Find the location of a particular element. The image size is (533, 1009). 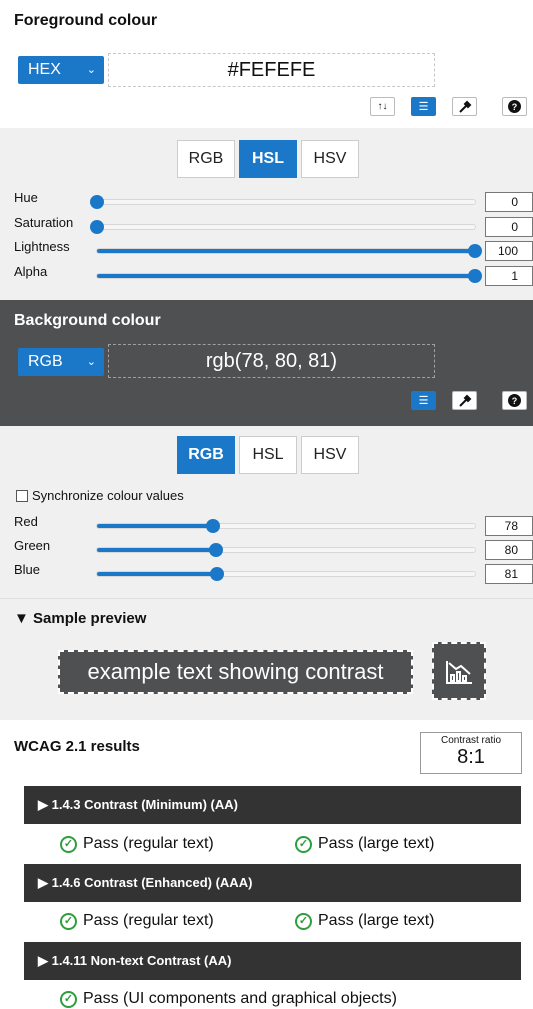

blue-slider is located at coordinates (286, 574).